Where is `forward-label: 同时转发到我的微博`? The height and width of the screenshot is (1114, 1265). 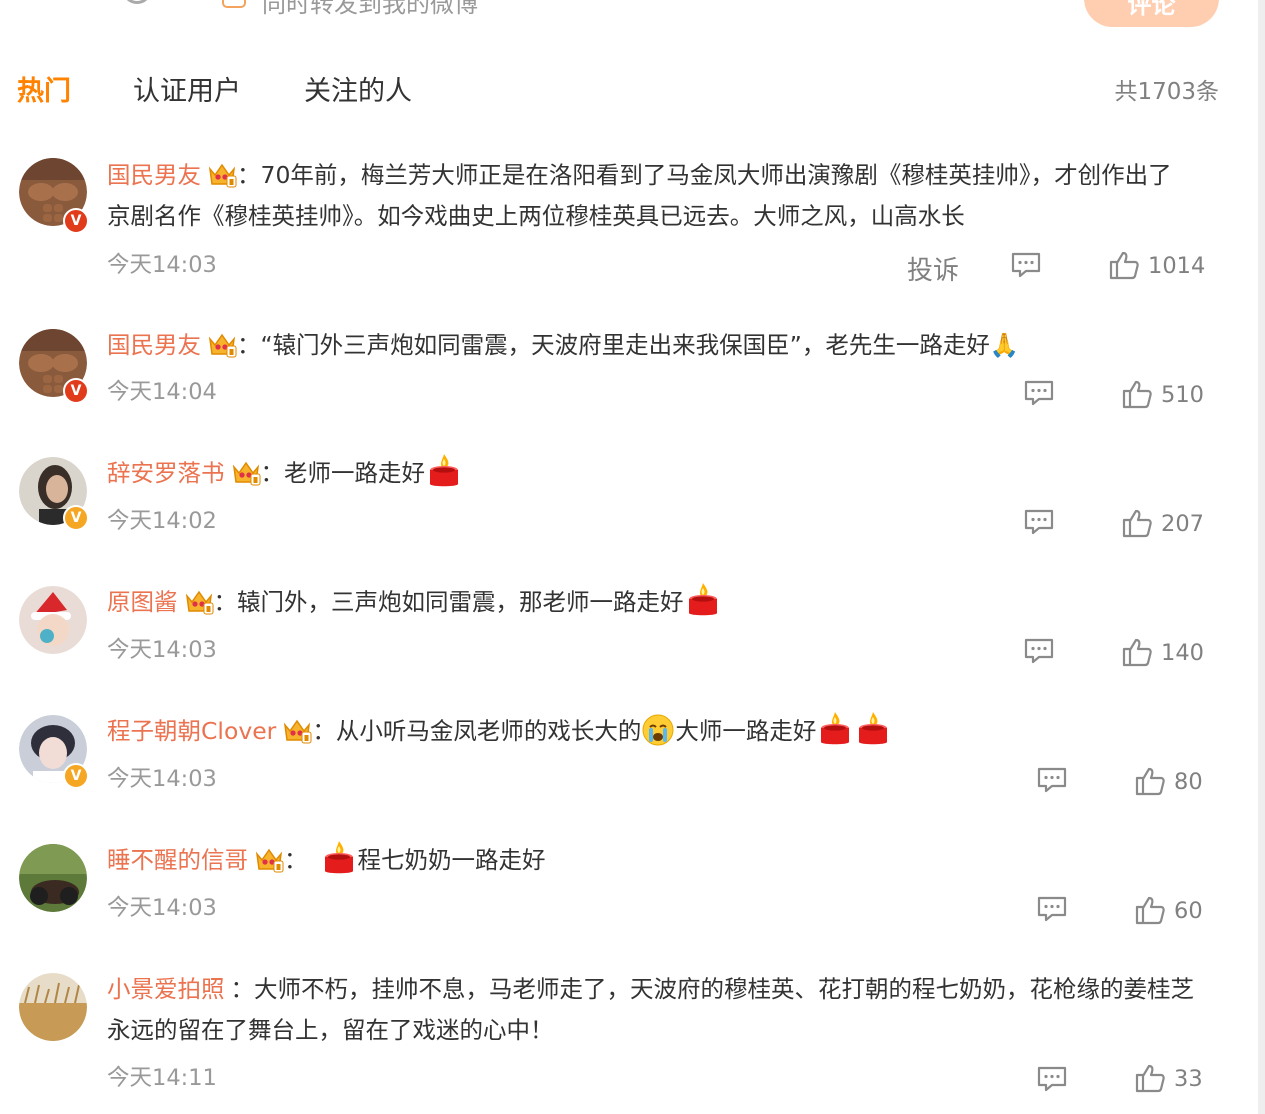 forward-label: 同时转发到我的微博 is located at coordinates (370, 9).